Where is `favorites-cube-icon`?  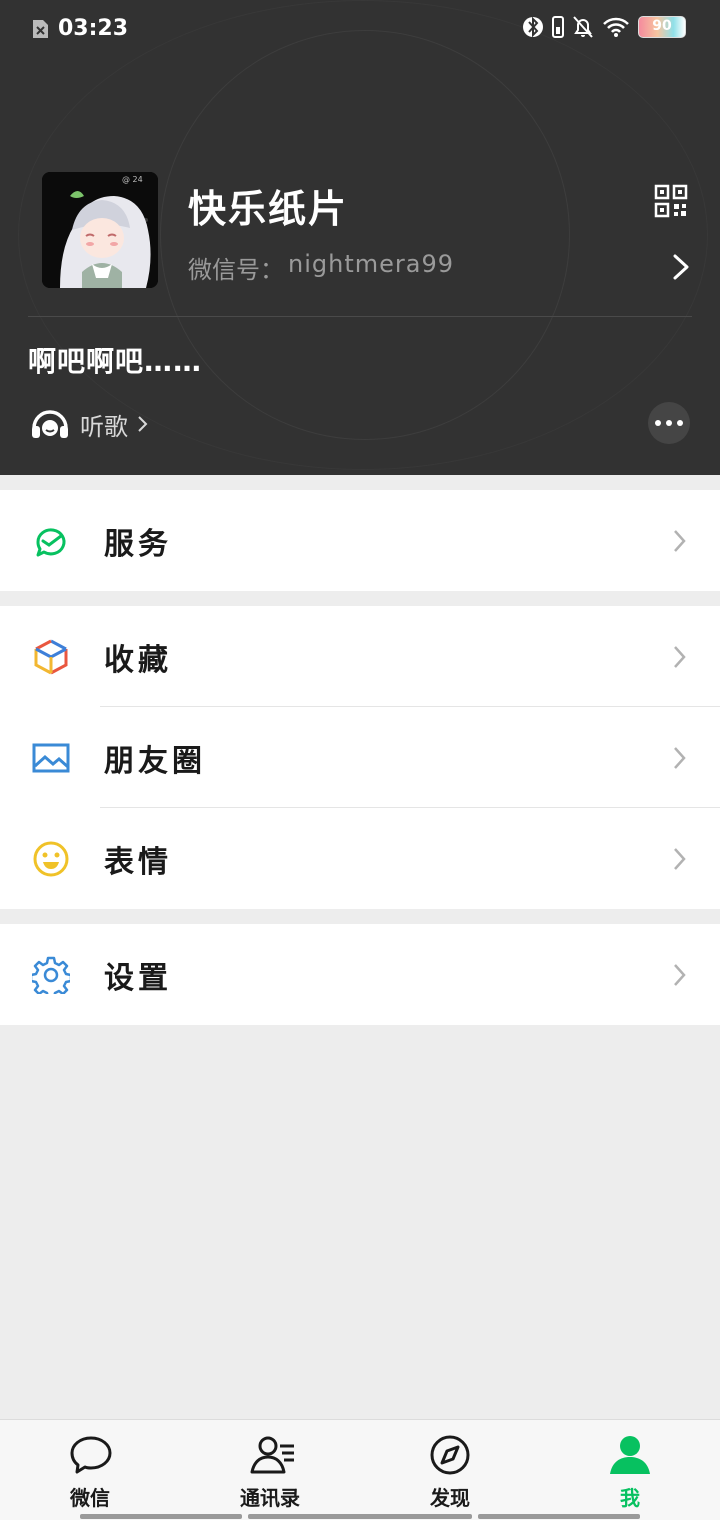 favorites-cube-icon is located at coordinates (51, 656).